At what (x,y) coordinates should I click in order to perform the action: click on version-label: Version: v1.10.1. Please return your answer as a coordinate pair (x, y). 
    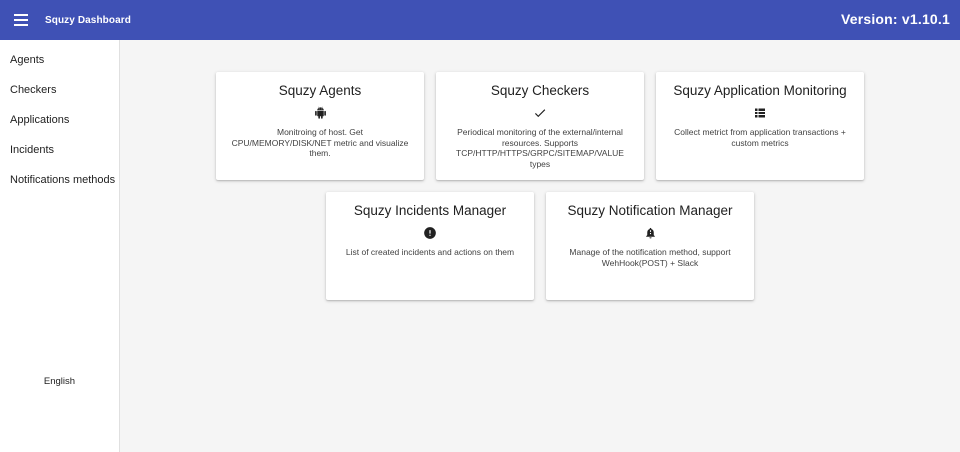
    Looking at the image, I should click on (895, 19).